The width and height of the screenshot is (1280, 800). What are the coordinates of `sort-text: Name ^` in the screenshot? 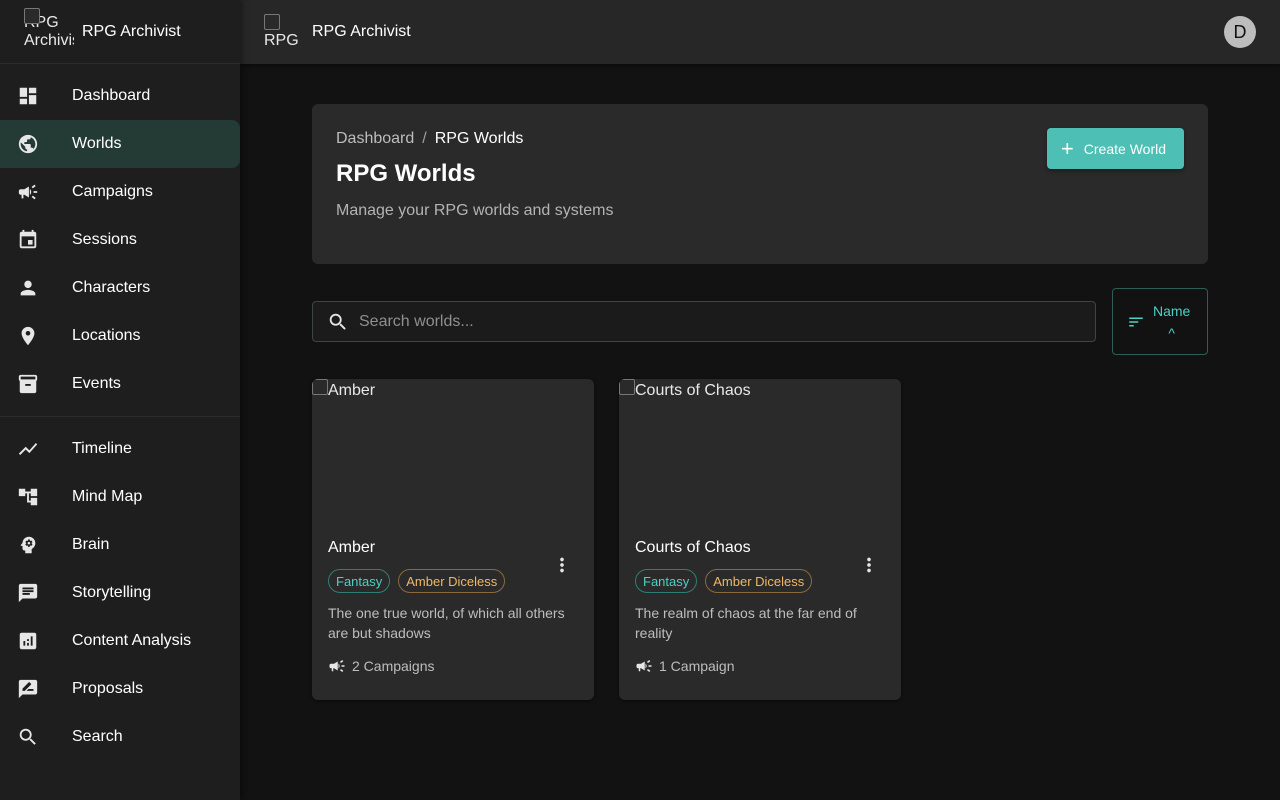 It's located at (1171, 322).